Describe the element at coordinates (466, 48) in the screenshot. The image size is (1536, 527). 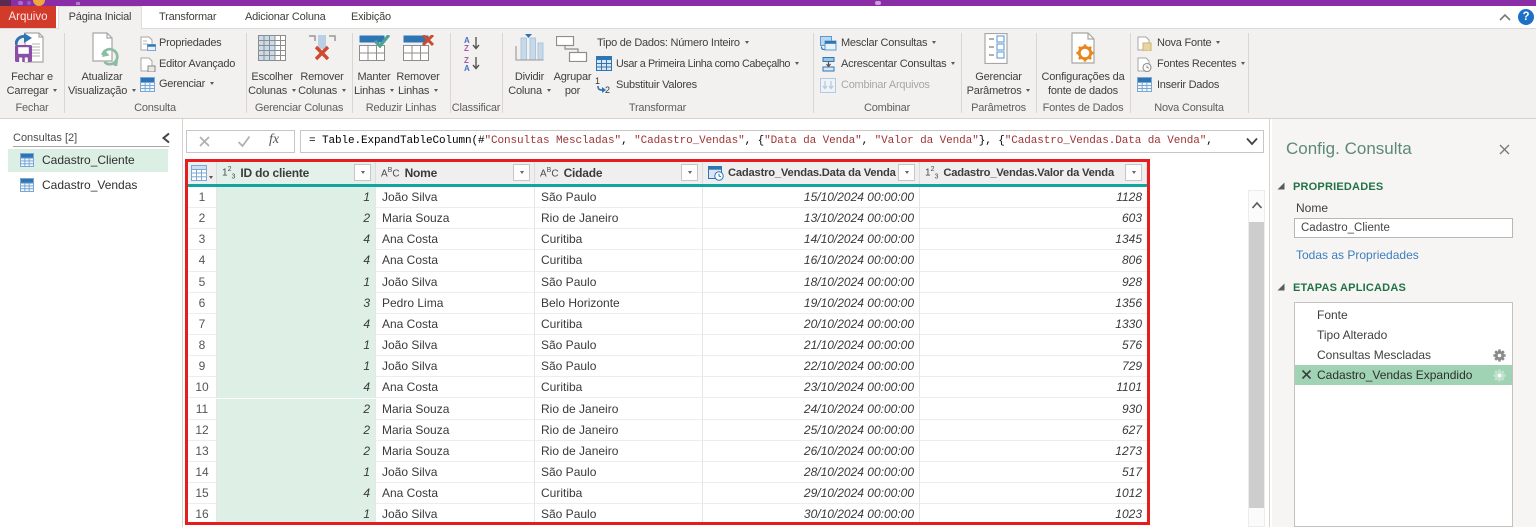
I see `svg-text: Z` at that location.